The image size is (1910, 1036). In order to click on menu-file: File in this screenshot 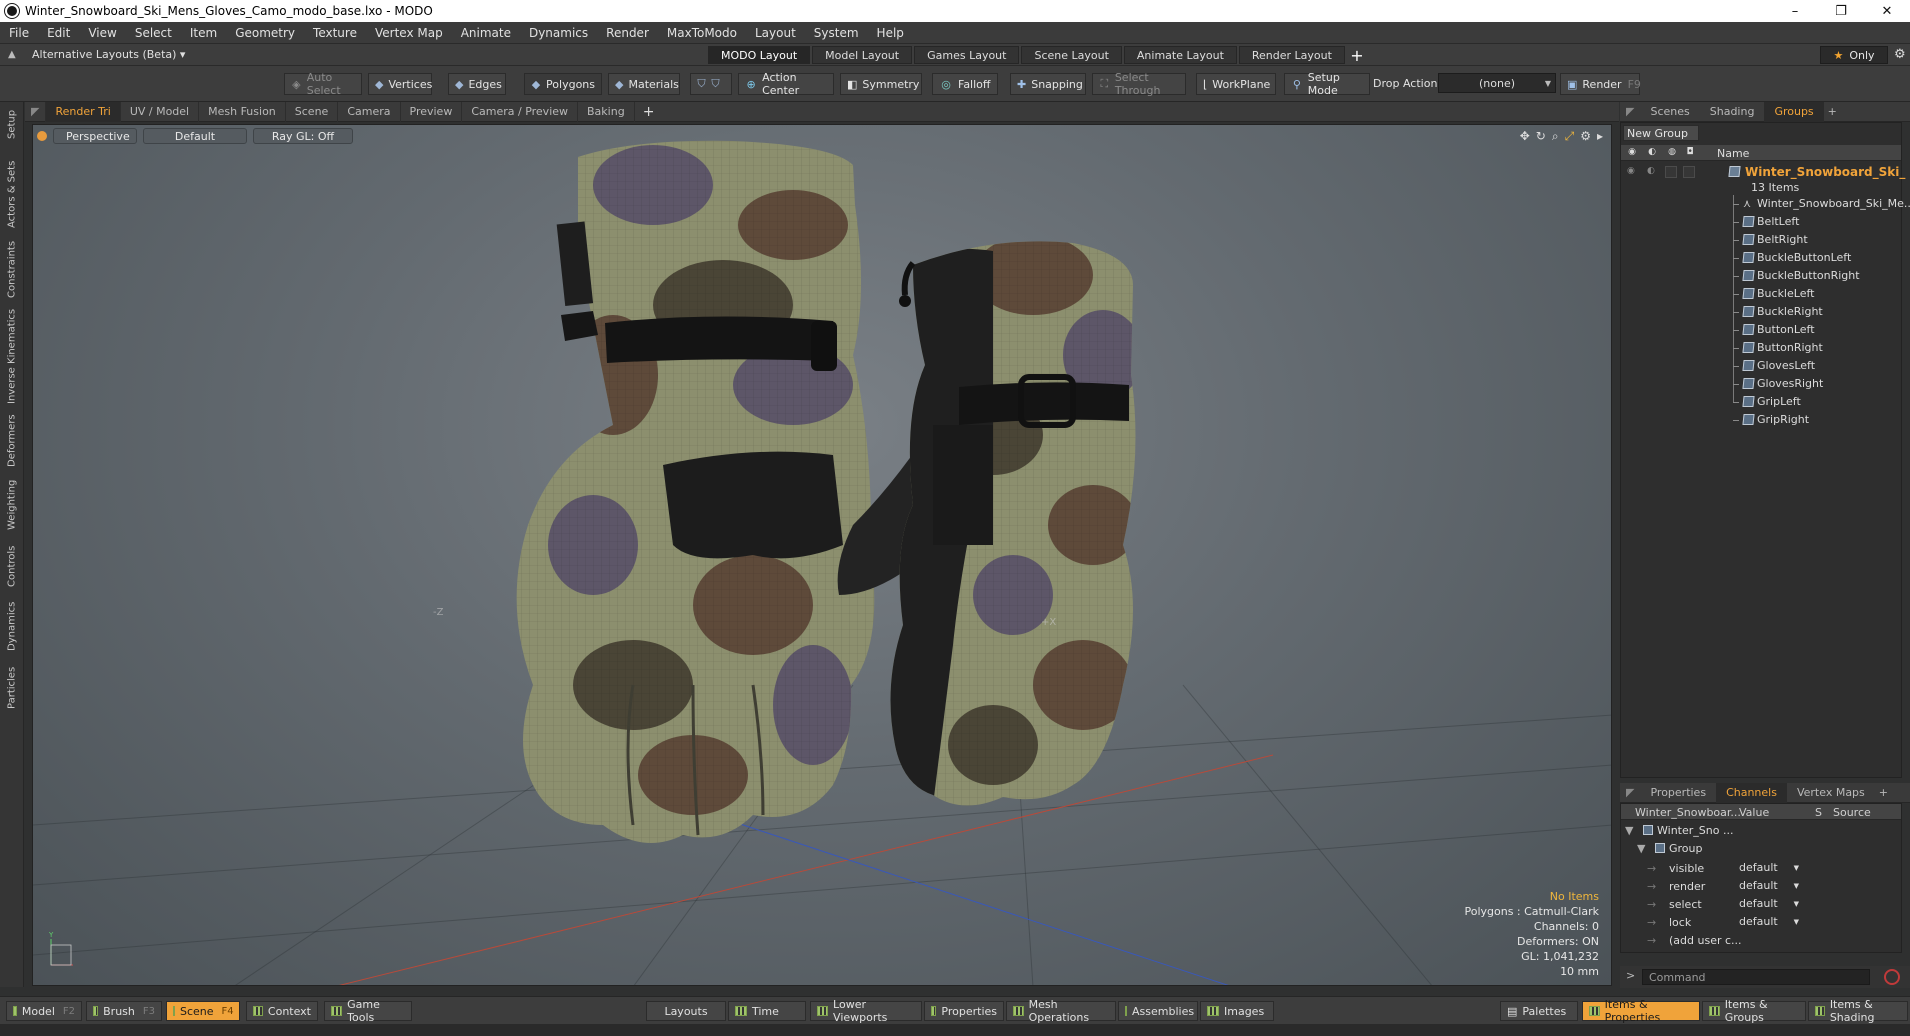, I will do `click(19, 33)`.